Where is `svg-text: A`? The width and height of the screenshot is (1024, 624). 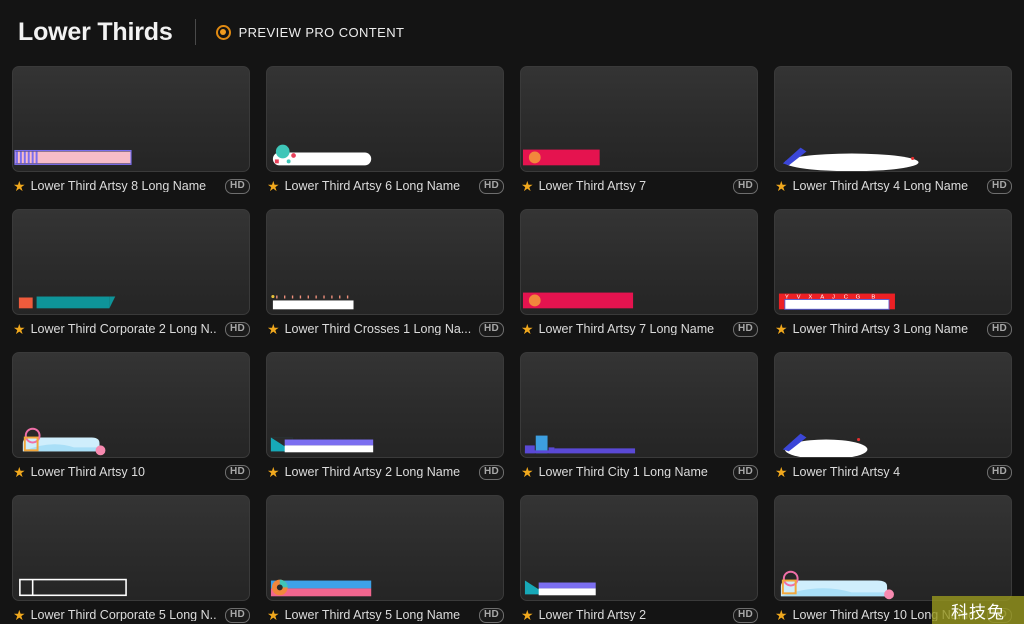
svg-text: A is located at coordinates (822, 297).